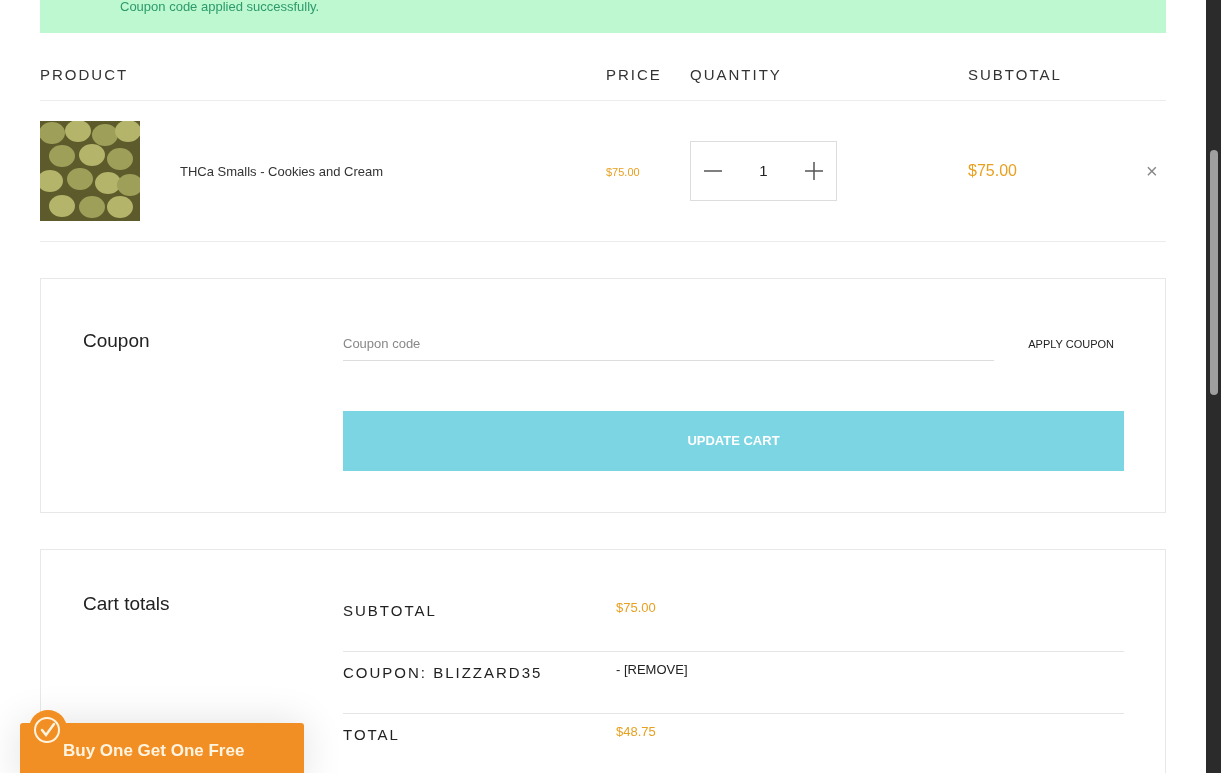  I want to click on totals-label: TOTAL, so click(372, 735).